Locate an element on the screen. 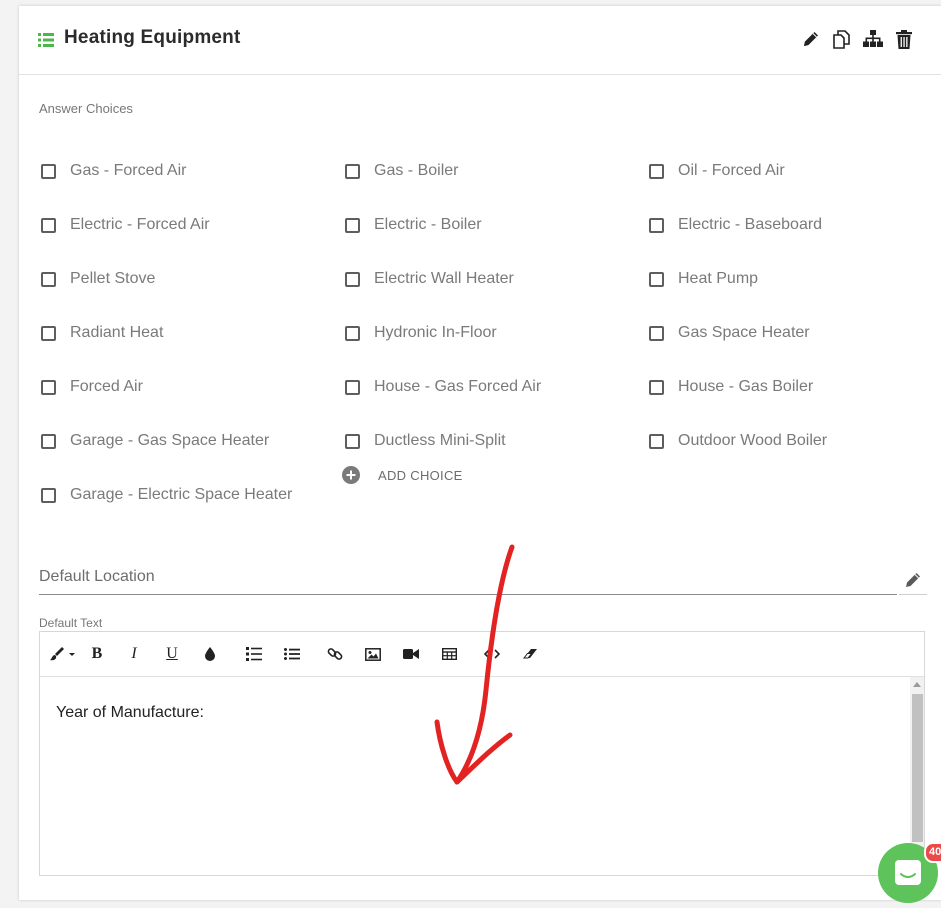 The width and height of the screenshot is (941, 908). bold-button: B is located at coordinates (97, 654).